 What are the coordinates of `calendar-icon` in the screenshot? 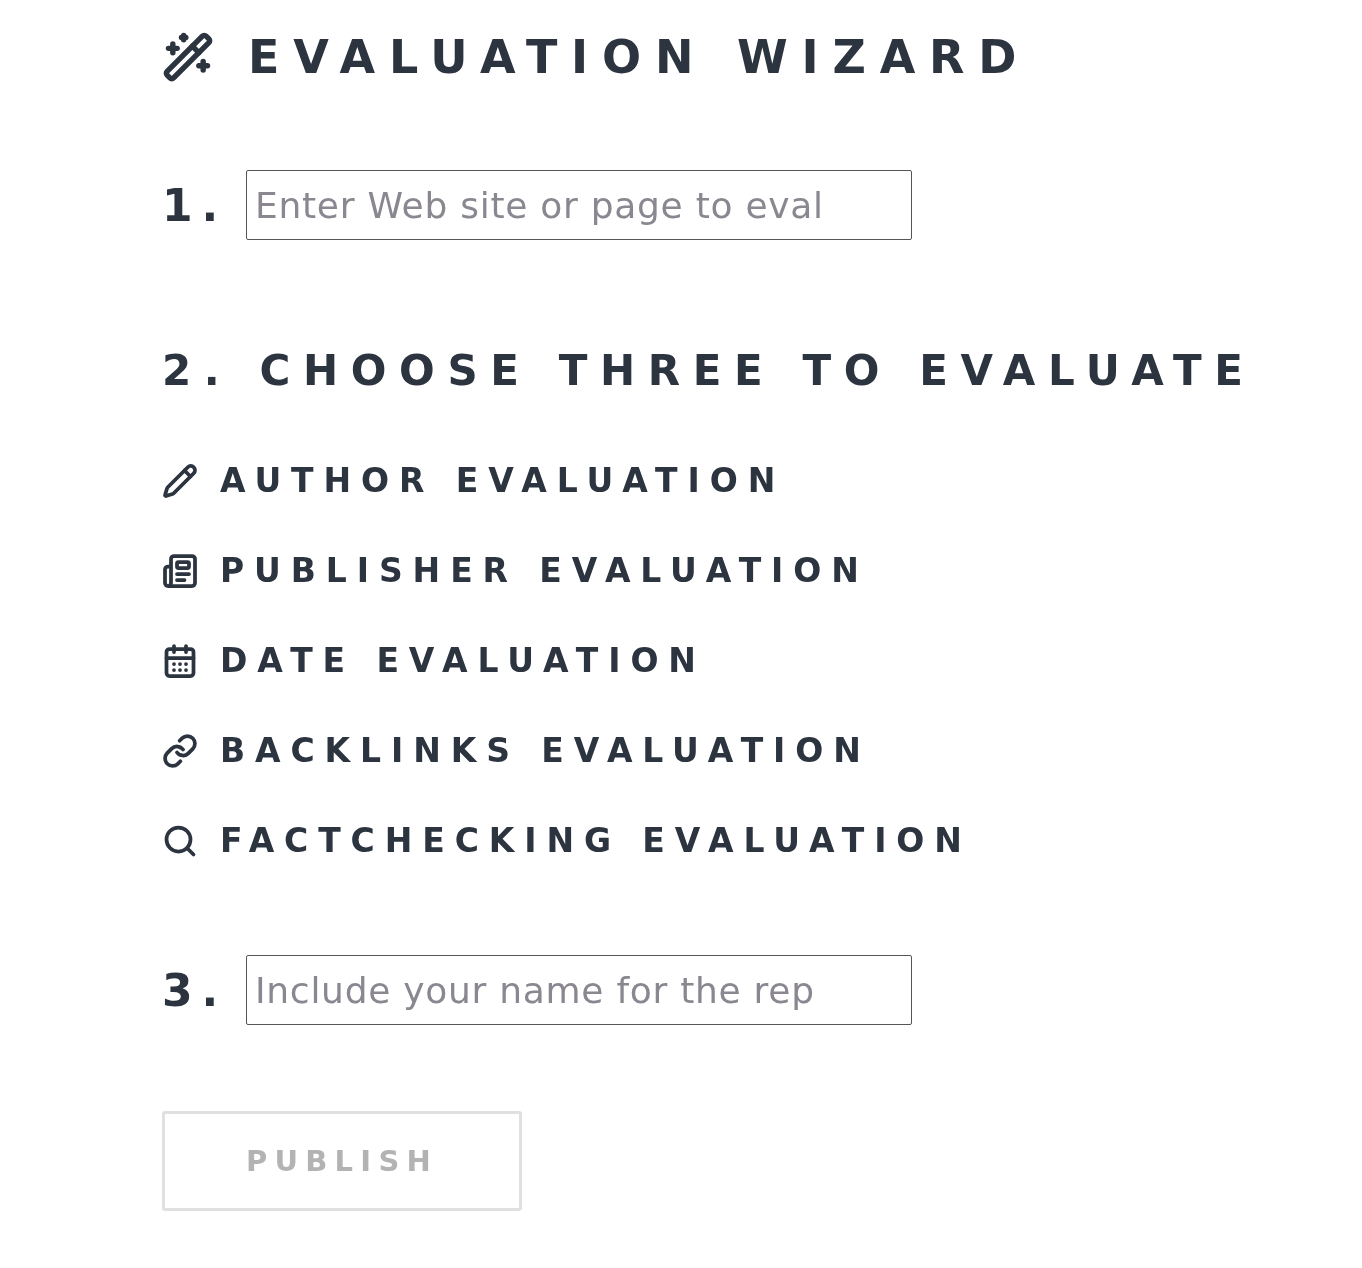 It's located at (180, 661).